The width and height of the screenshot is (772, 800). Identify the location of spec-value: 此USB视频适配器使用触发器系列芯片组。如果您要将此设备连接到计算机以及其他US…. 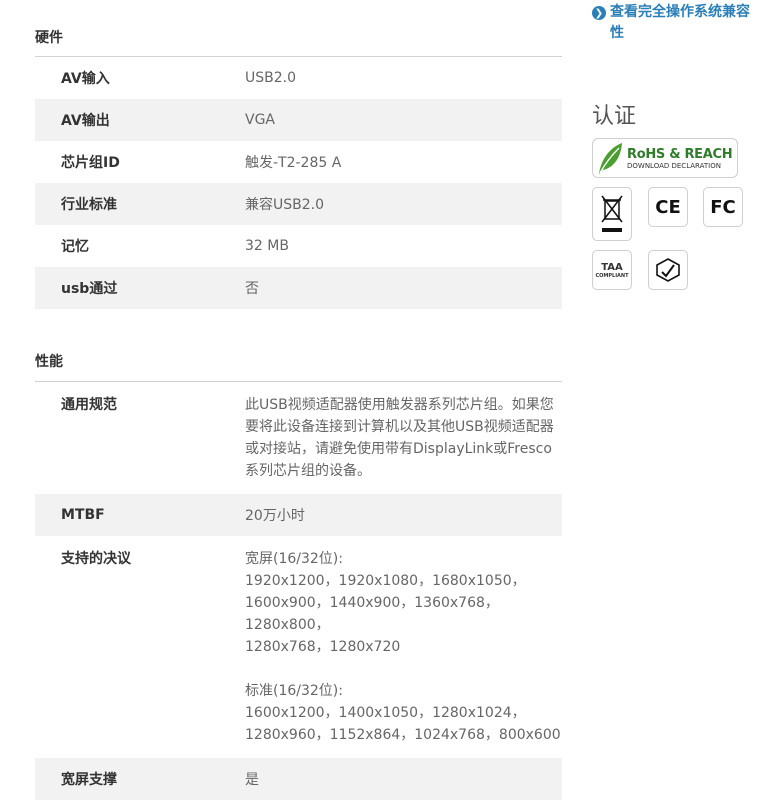
(399, 438).